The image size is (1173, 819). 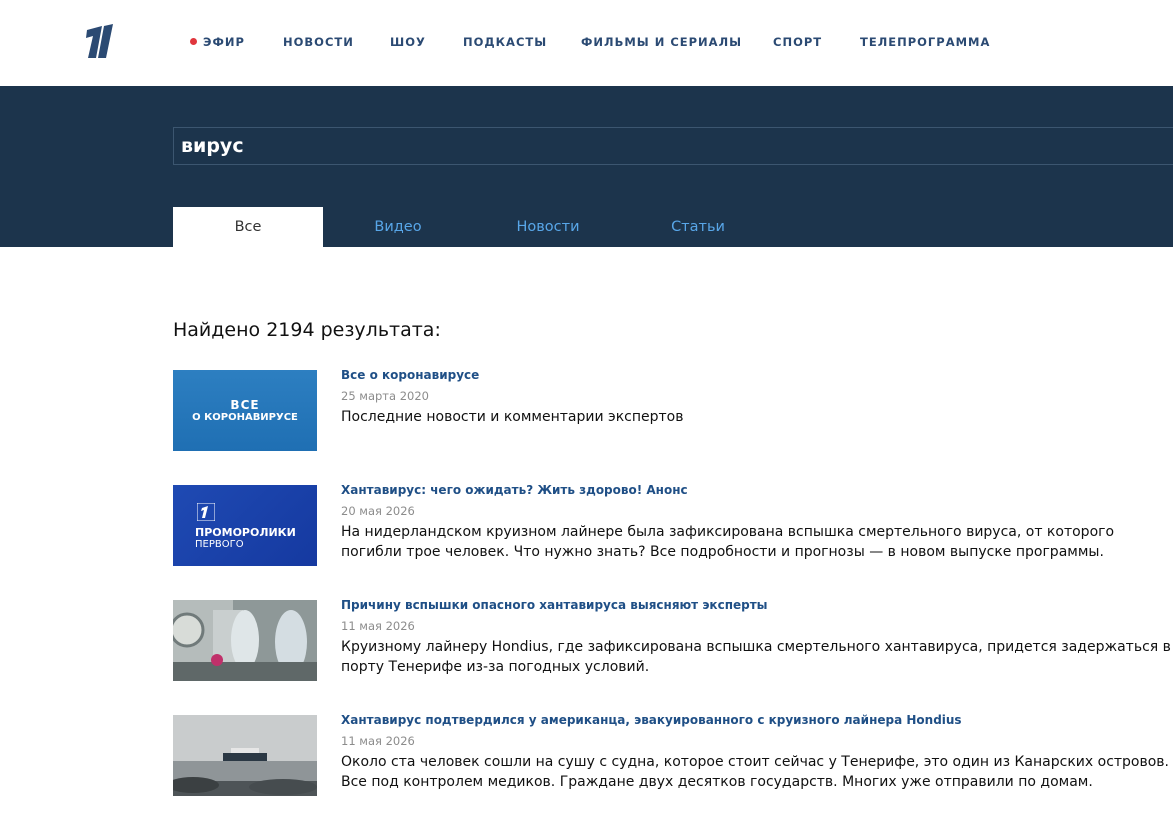 I want to click on laboratory-photo, so click(x=245, y=640).